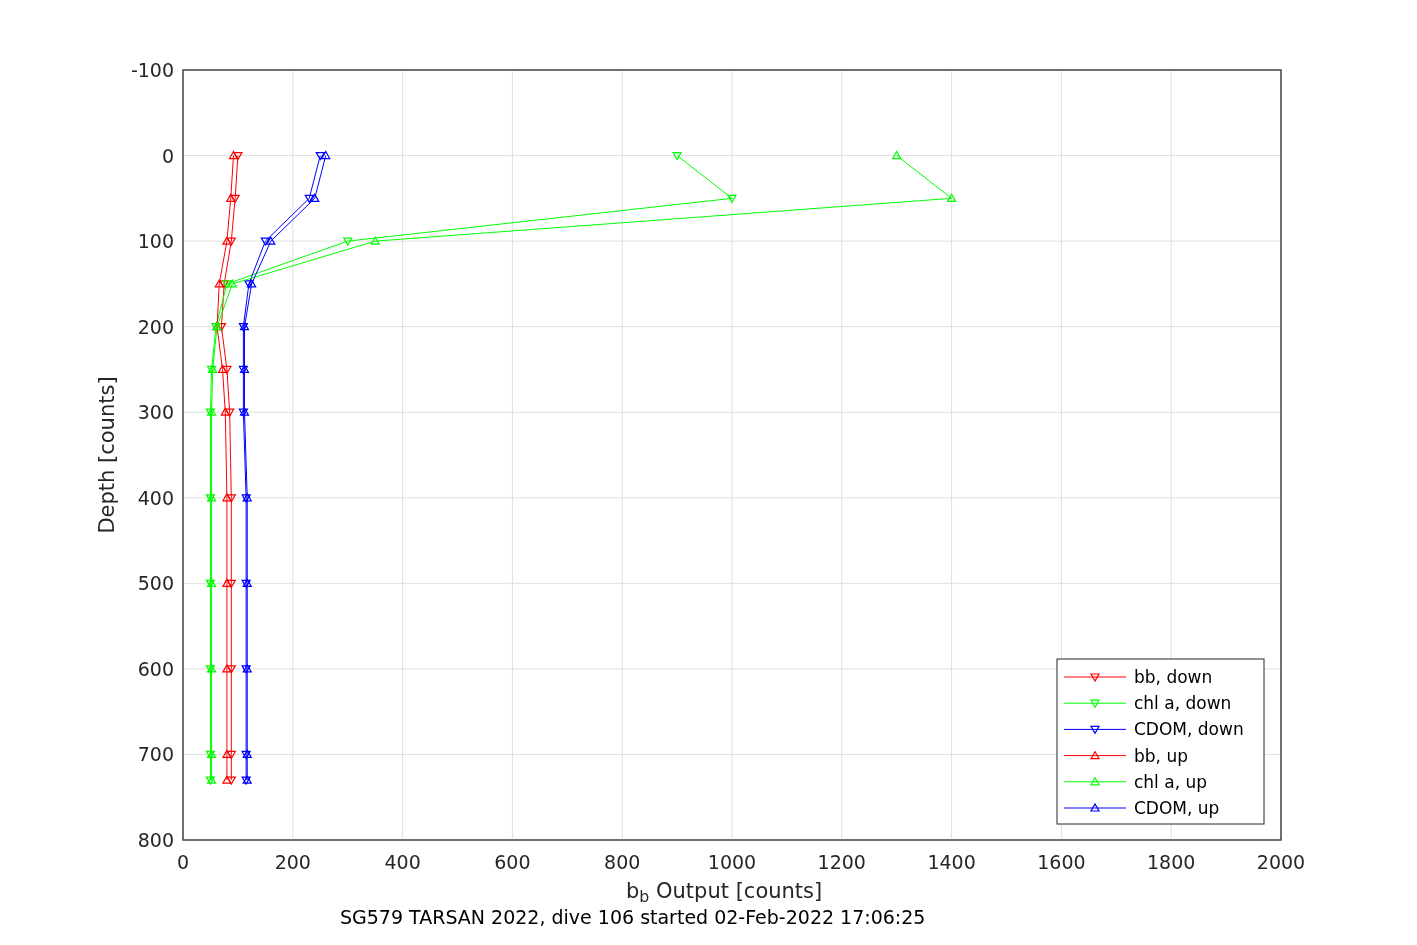 The height and width of the screenshot is (945, 1417). Describe the element at coordinates (841, 862) in the screenshot. I see `x-tick-label: 1200` at that location.